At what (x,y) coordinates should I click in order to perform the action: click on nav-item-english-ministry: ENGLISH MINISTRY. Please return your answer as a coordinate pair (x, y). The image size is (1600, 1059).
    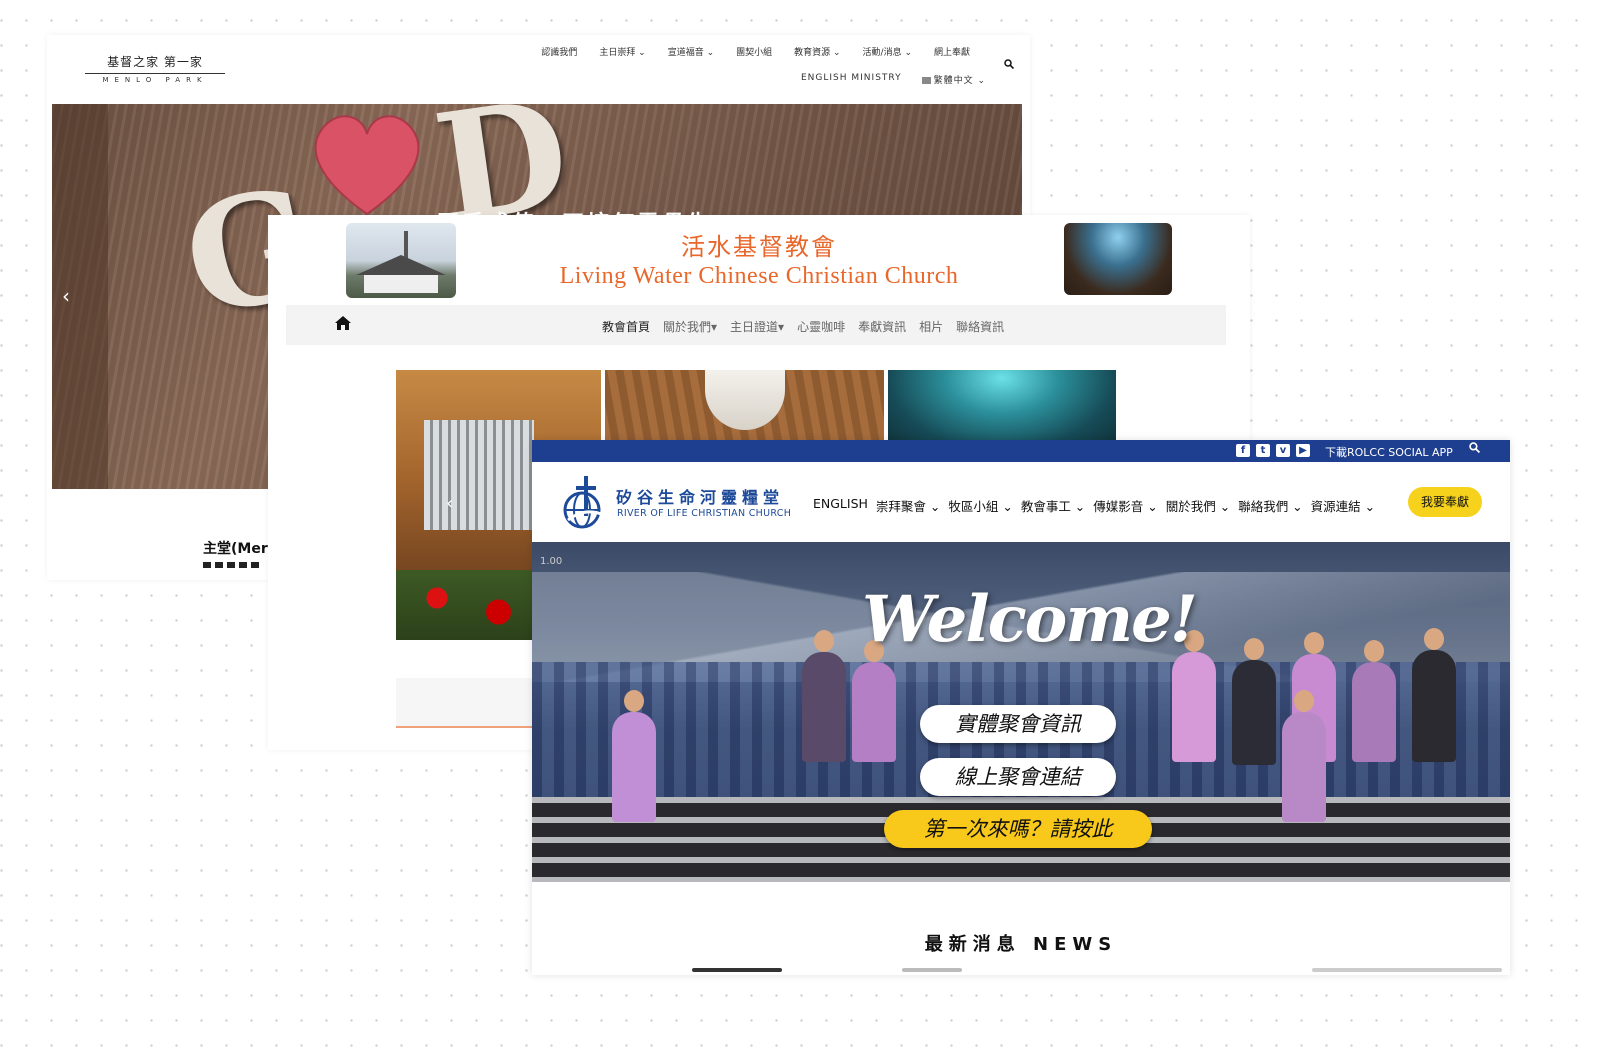
    Looking at the image, I should click on (851, 79).